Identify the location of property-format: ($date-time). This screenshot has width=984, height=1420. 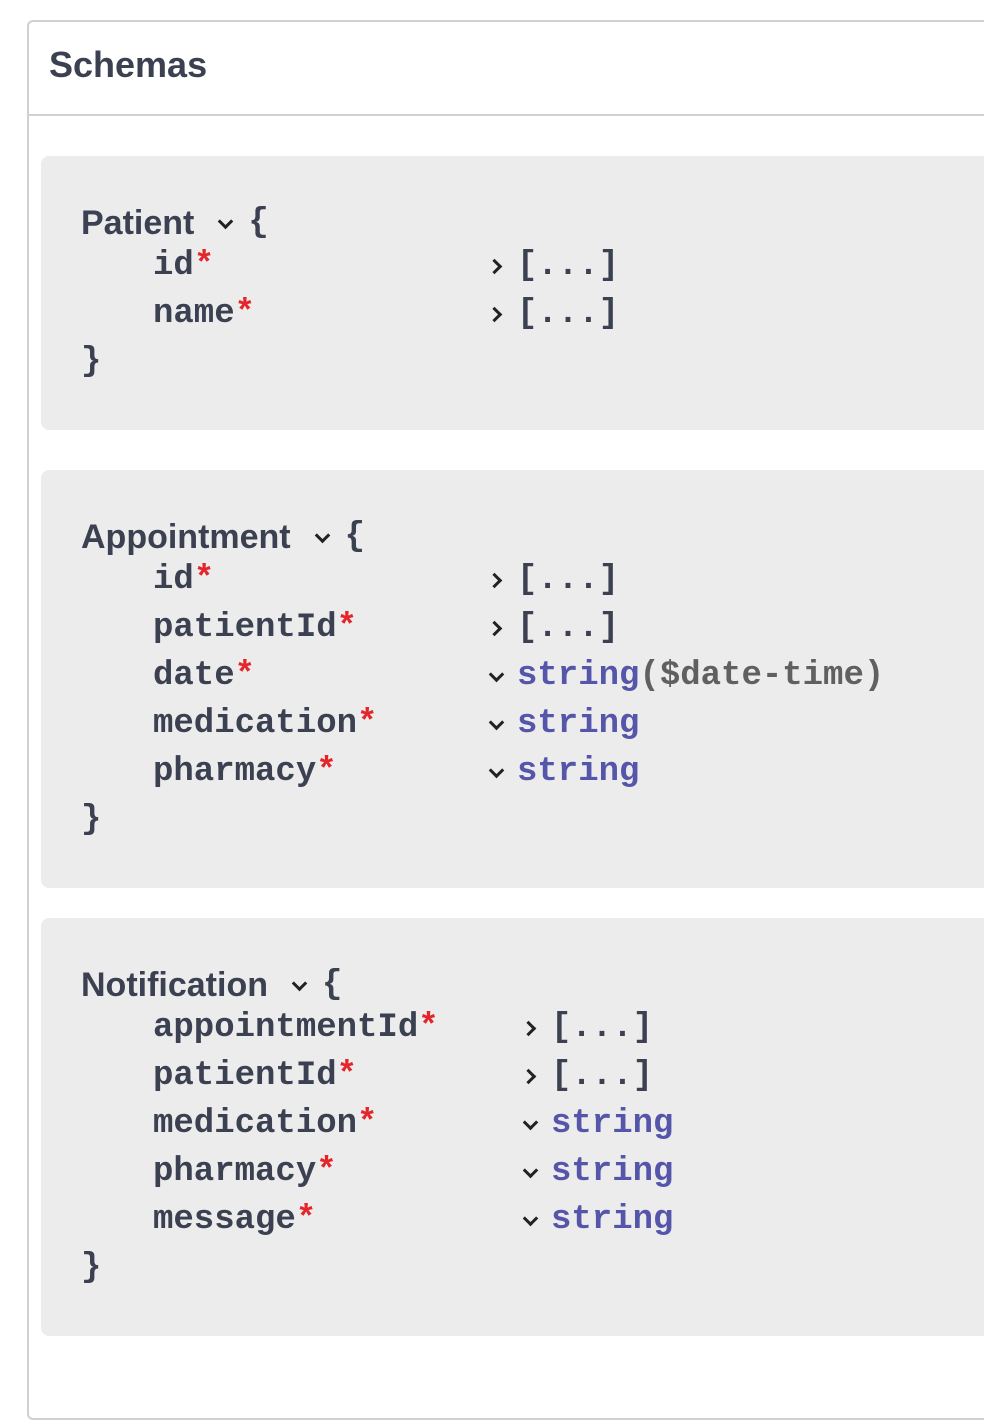
(762, 676).